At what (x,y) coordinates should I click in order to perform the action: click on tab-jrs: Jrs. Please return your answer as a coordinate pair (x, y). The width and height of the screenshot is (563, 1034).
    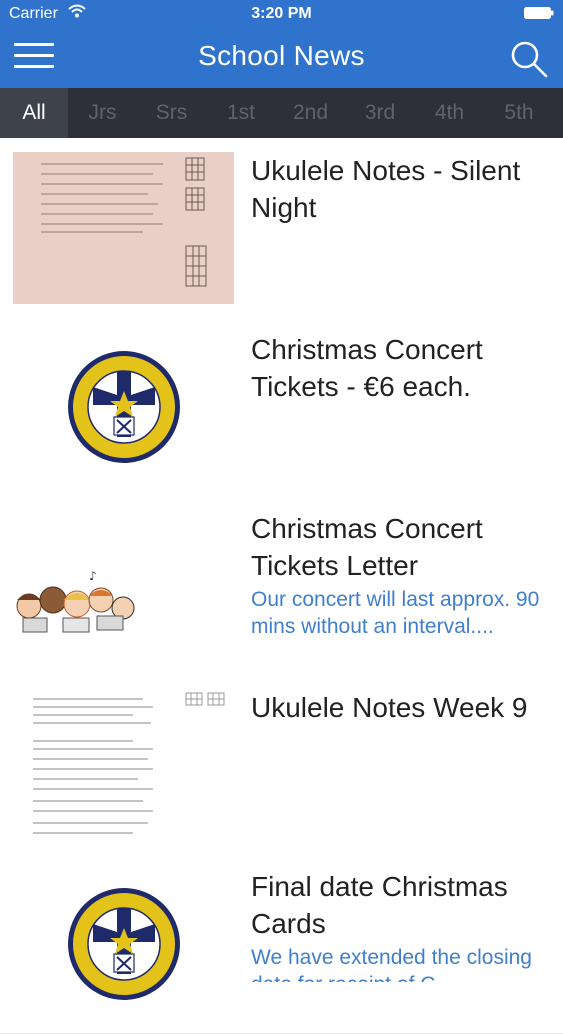
    Looking at the image, I should click on (102, 113).